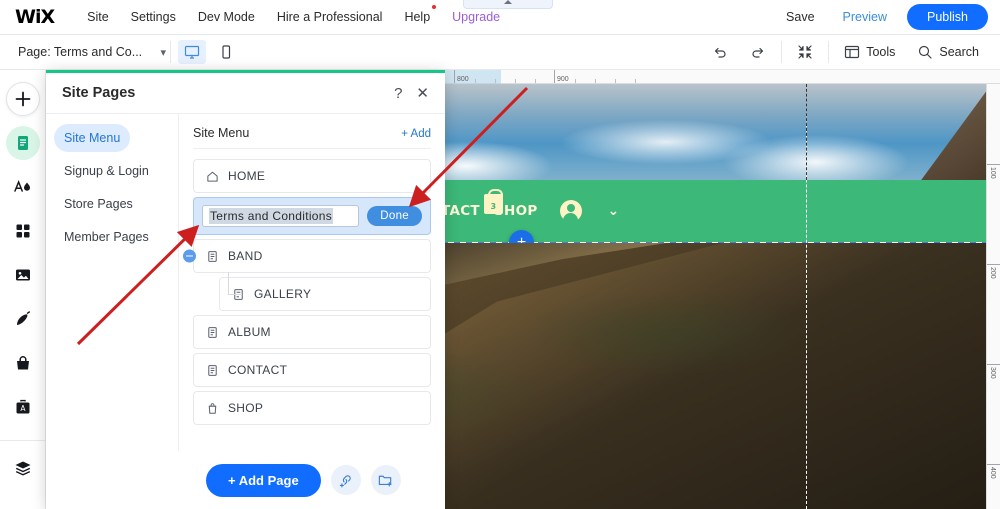 The width and height of the screenshot is (1000, 509). What do you see at coordinates (570, 211) in the screenshot?
I see `user-avatar-icon` at bounding box center [570, 211].